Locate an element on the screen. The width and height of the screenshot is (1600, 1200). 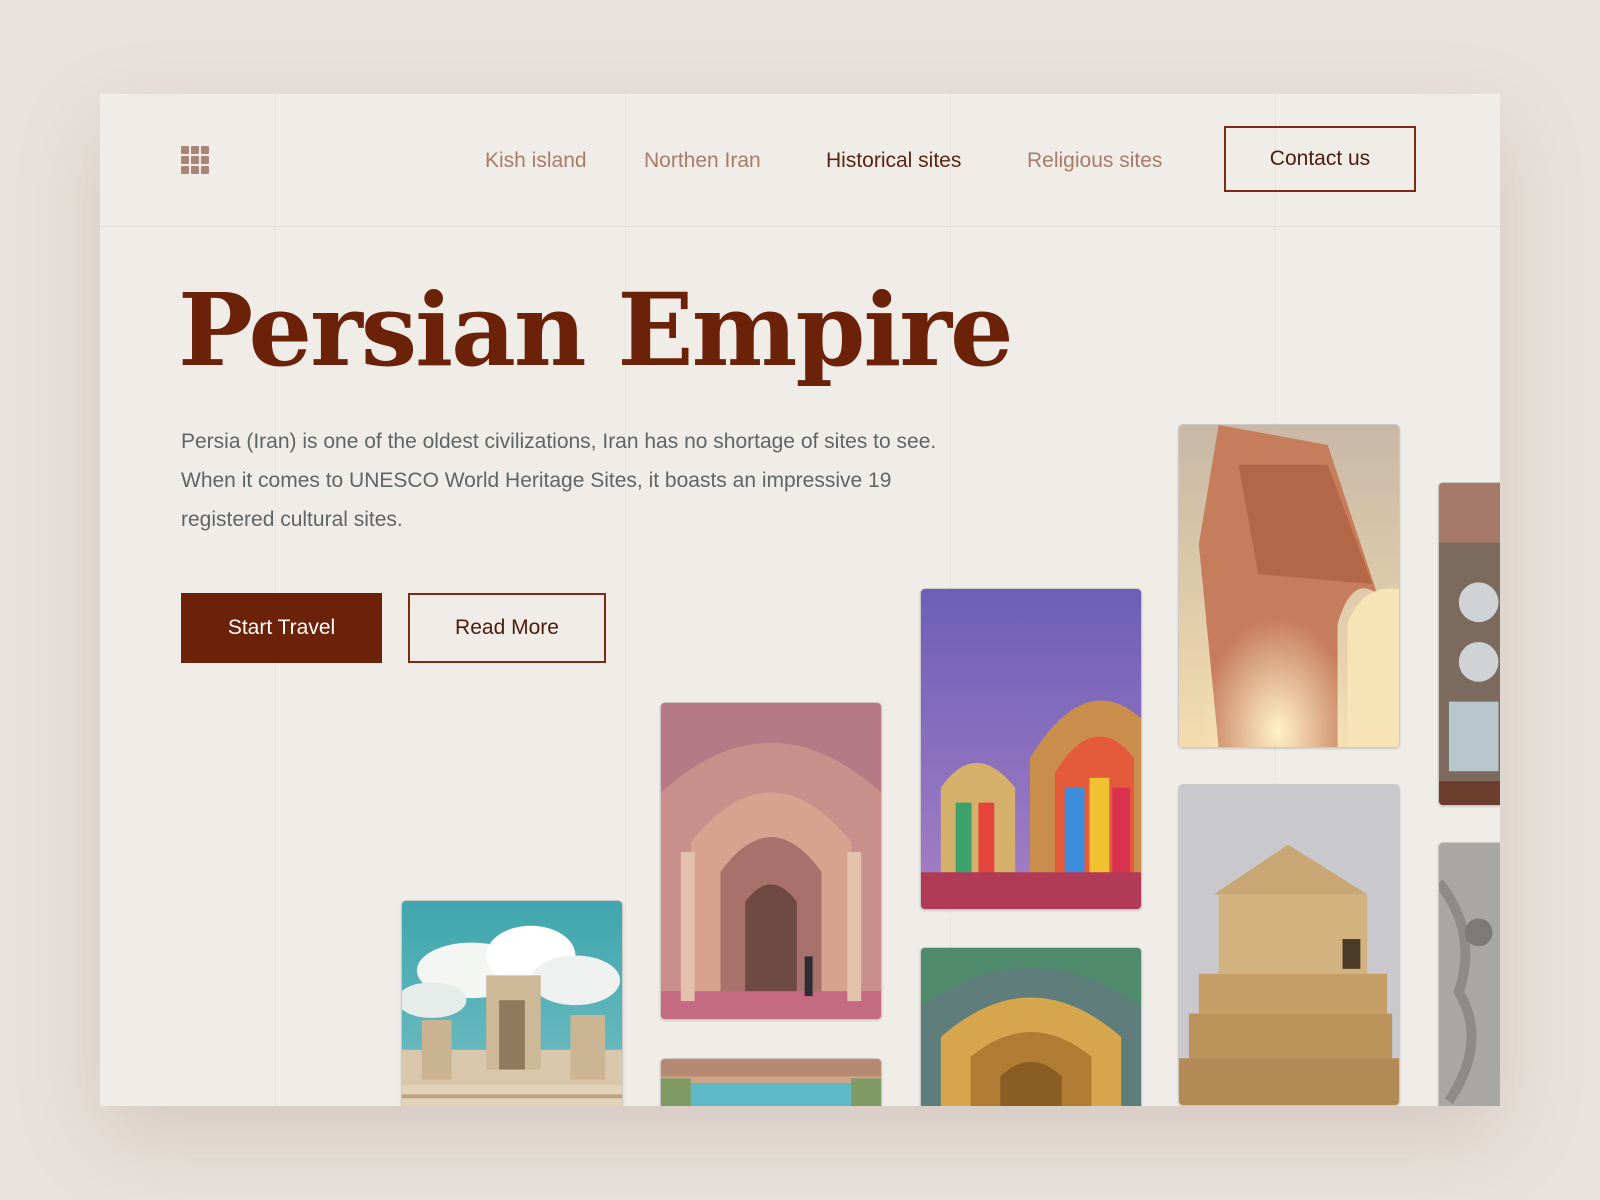
stone-relief-photo is located at coordinates (1469, 974).